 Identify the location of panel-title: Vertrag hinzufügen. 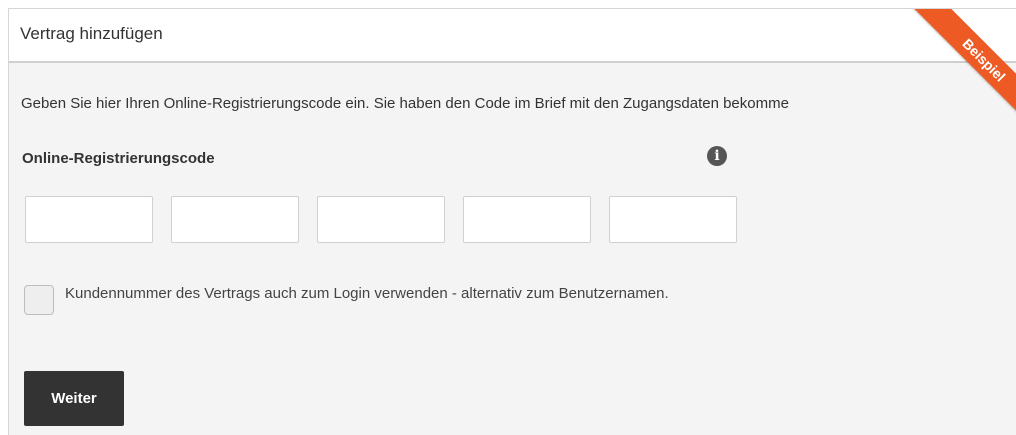
(91, 33).